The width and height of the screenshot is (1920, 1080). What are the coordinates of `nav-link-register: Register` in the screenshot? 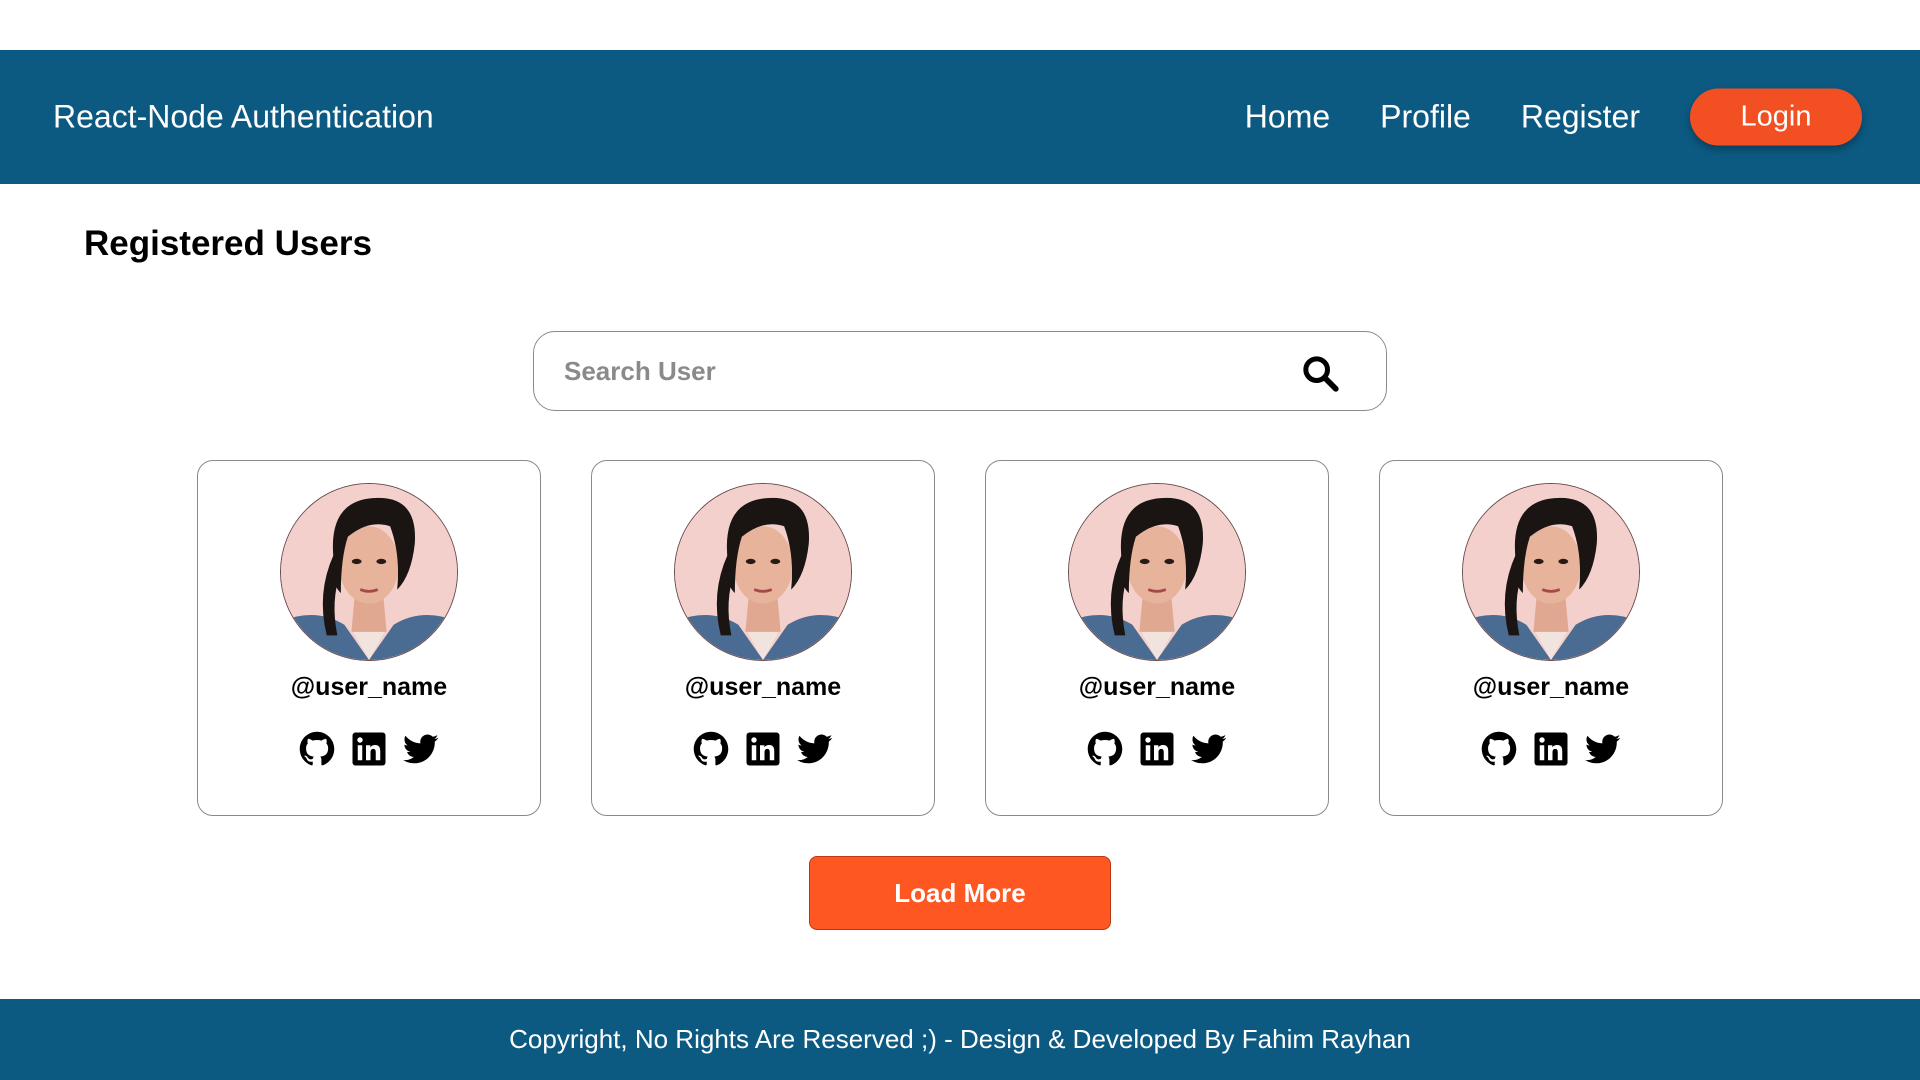 It's located at (1580, 117).